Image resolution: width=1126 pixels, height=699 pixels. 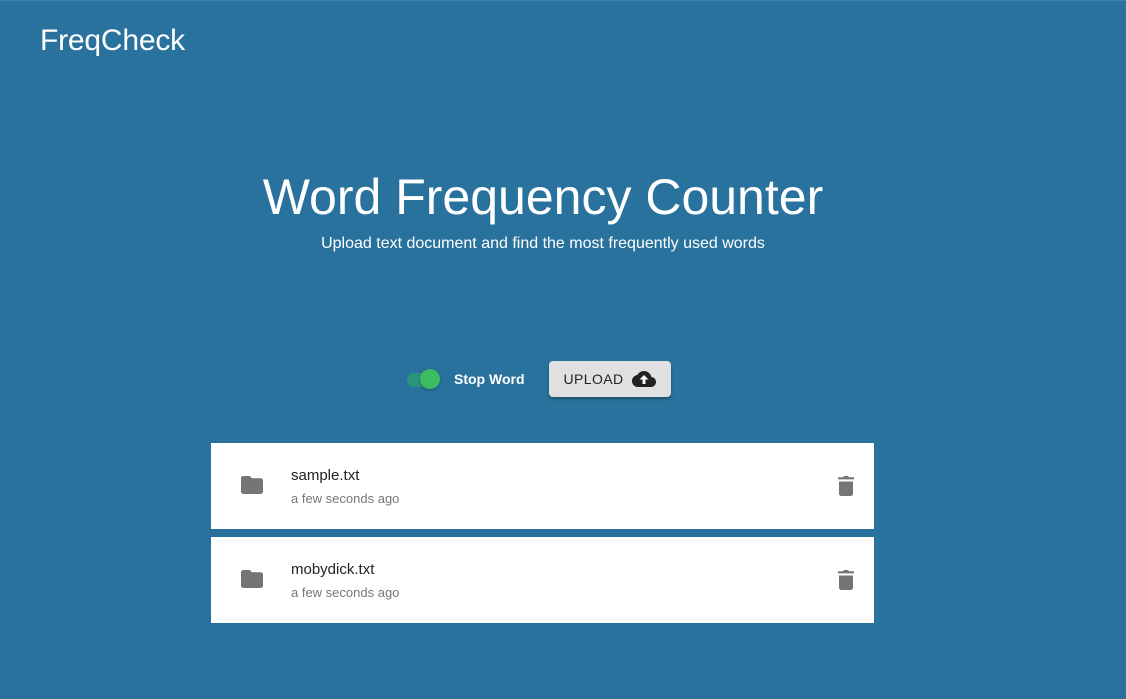 What do you see at coordinates (325, 475) in the screenshot?
I see `file-name: sample.txt` at bounding box center [325, 475].